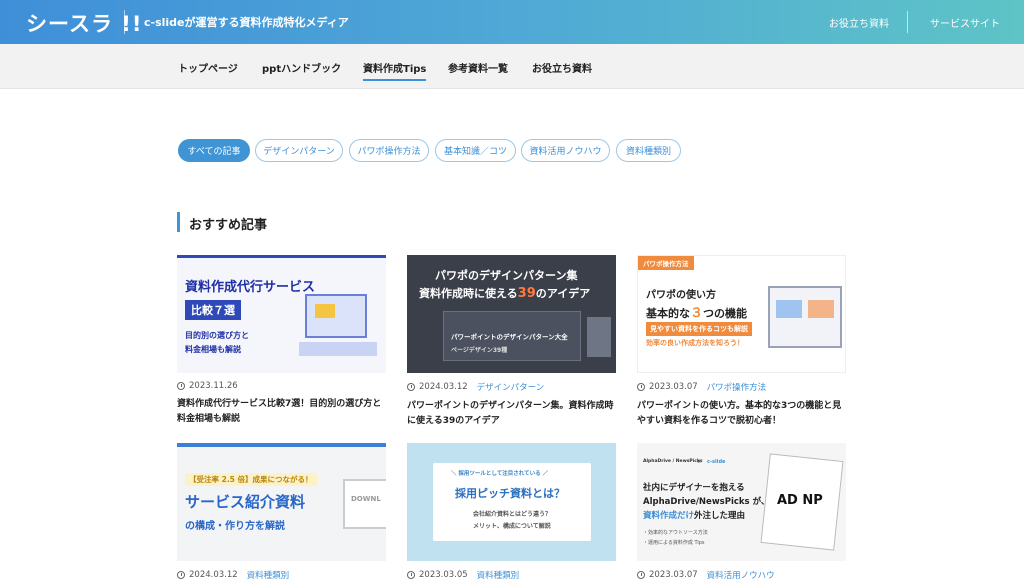 The image size is (1024, 581). Describe the element at coordinates (699, 462) in the screenshot. I see `thumb-text: ×` at that location.